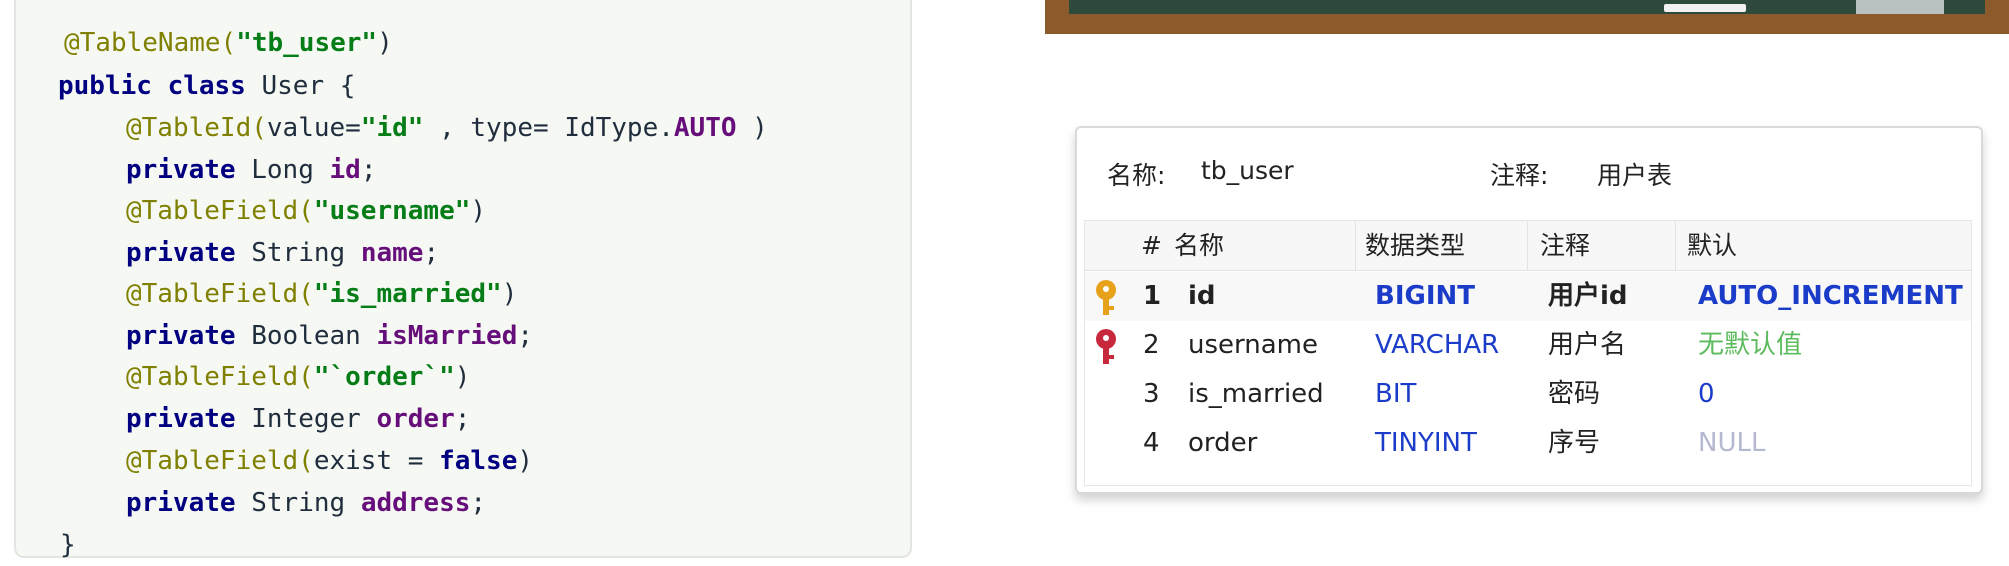 Image resolution: width=2009 pixels, height=566 pixels. Describe the element at coordinates (1106, 346) in the screenshot. I see `unique-key-icon` at that location.